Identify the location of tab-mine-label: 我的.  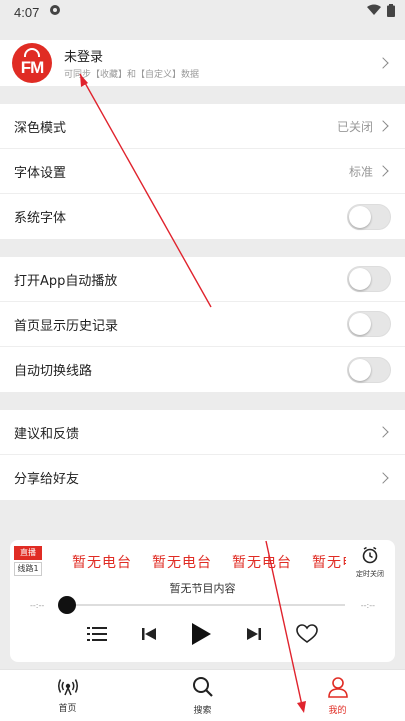
(337, 710).